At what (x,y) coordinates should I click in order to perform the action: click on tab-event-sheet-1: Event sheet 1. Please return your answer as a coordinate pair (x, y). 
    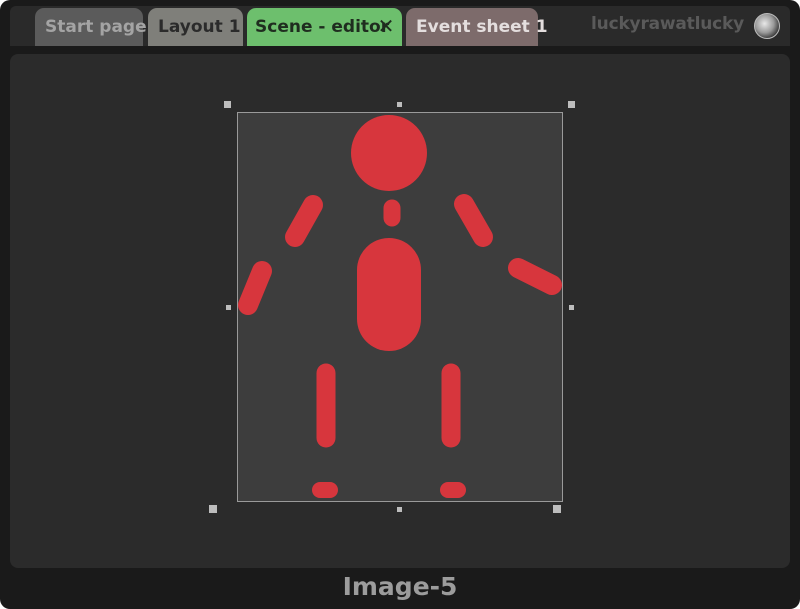
    Looking at the image, I should click on (477, 27).